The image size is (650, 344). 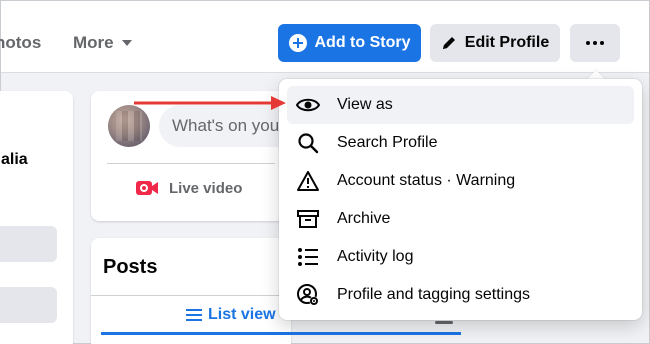 I want to click on intro-card: alia, so click(x=36, y=217).